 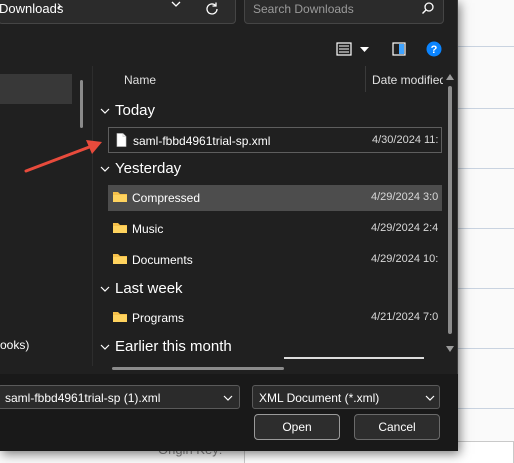 I want to click on list-vertical-scrollbar, so click(x=451, y=215).